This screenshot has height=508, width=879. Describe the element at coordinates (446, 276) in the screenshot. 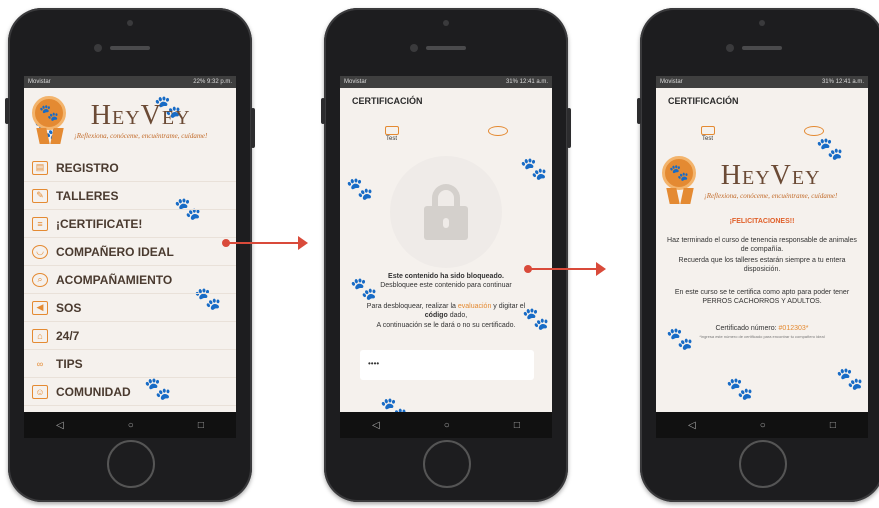

I see `blocked-title: Este contenido ha sido bloqueado.` at that location.